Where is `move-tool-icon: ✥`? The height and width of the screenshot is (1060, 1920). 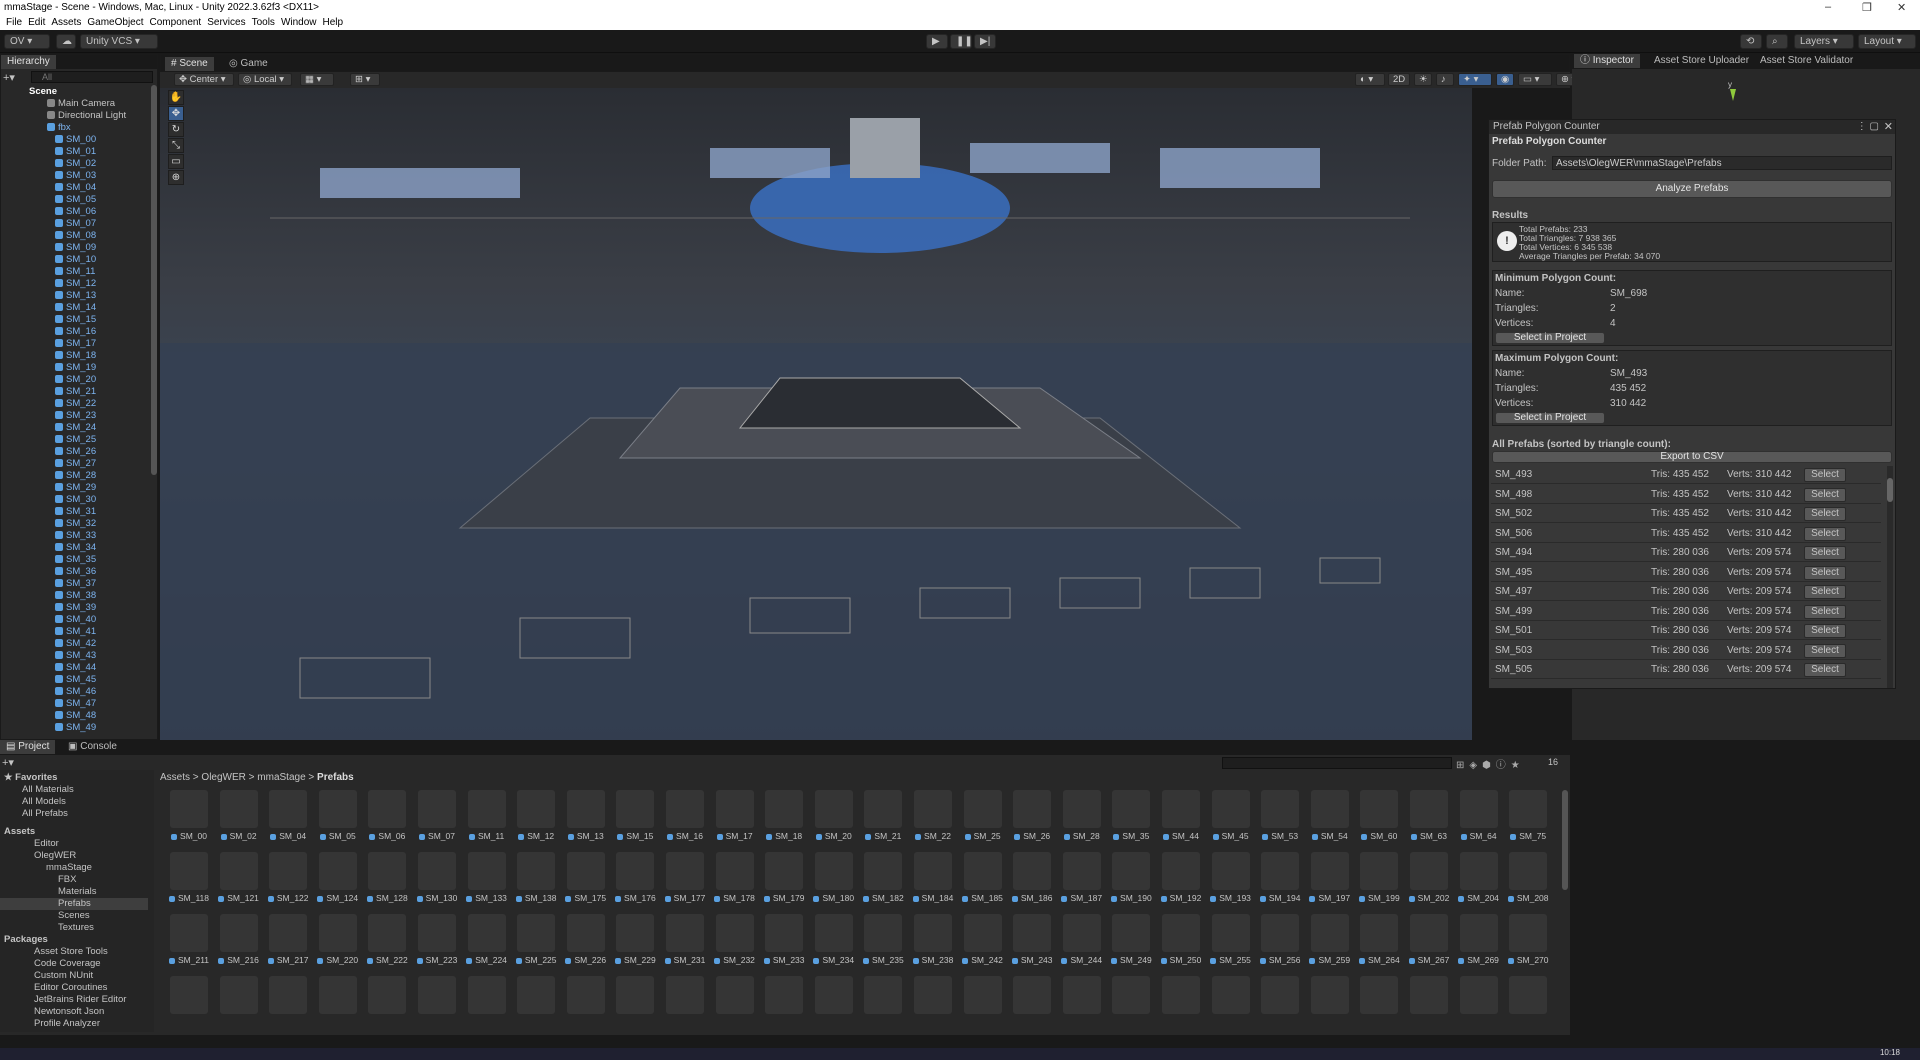 move-tool-icon: ✥ is located at coordinates (176, 113).